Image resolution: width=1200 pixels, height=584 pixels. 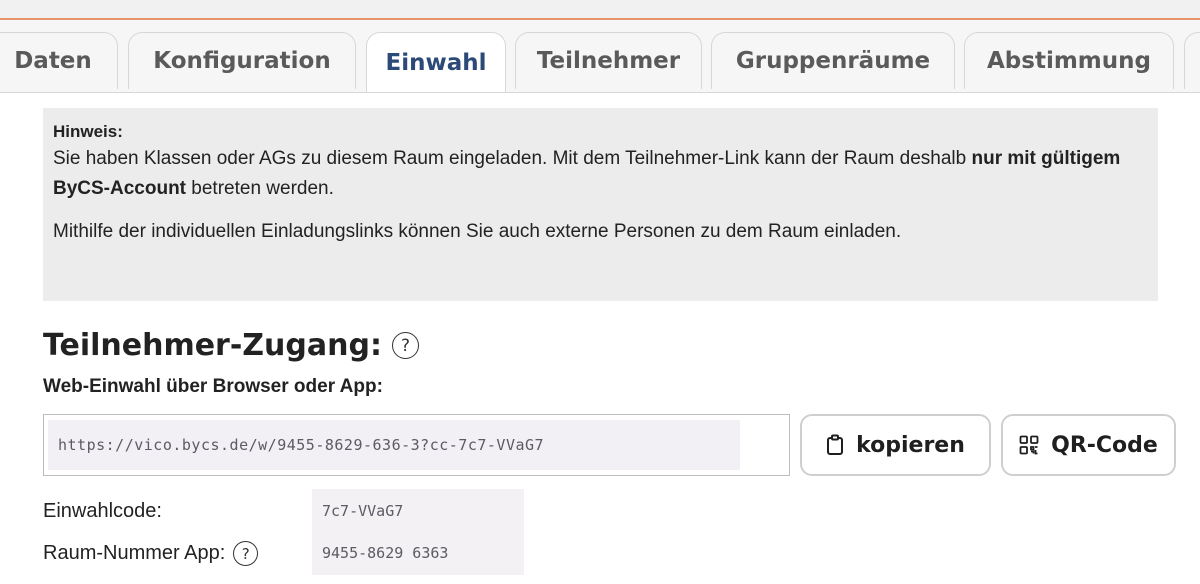 I want to click on web-dial-label: Web-Einwahl über Browser oder App:, so click(x=213, y=386).